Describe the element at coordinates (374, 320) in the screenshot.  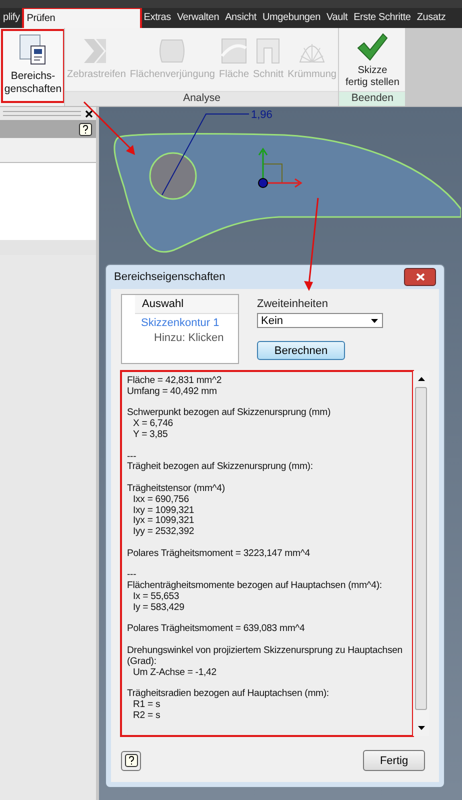
I see `caret-icon` at that location.